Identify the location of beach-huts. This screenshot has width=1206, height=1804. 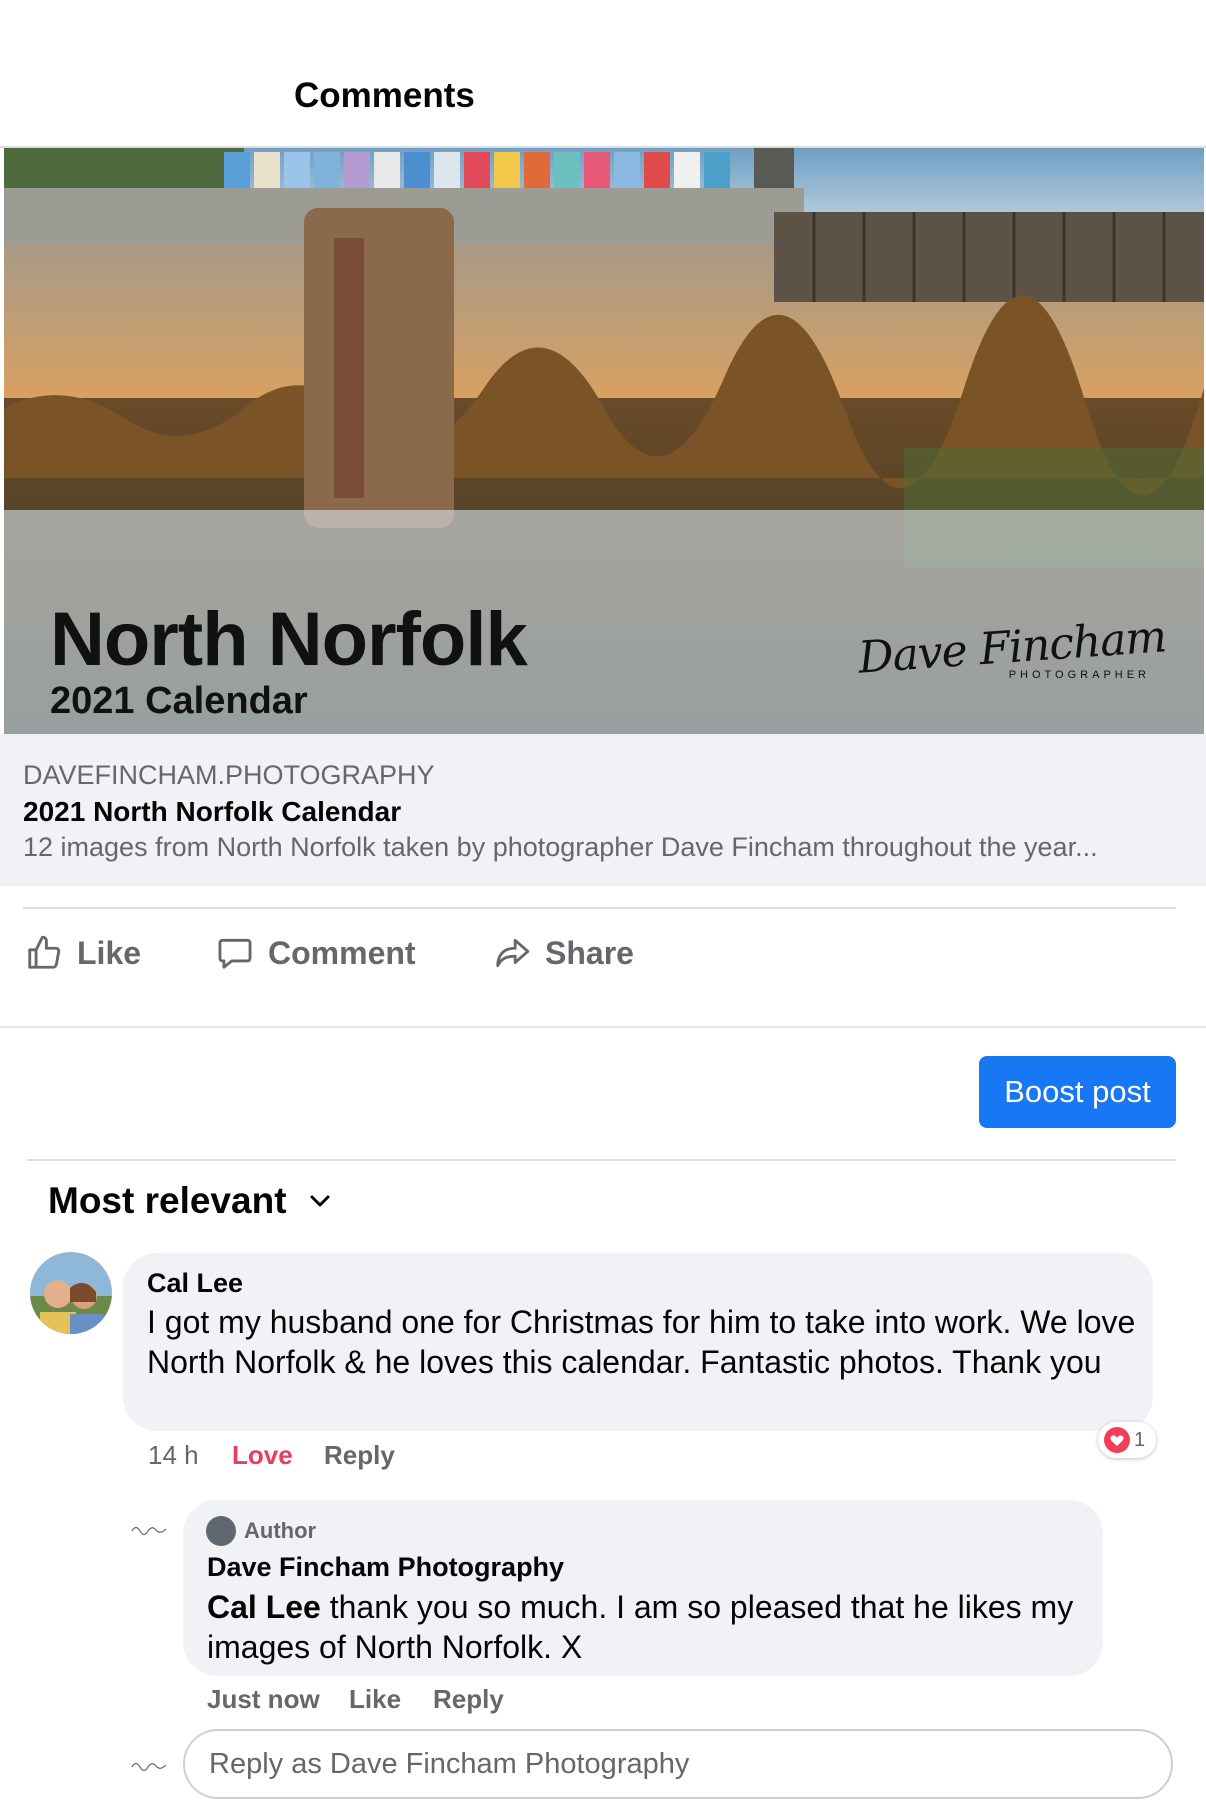
(477, 172).